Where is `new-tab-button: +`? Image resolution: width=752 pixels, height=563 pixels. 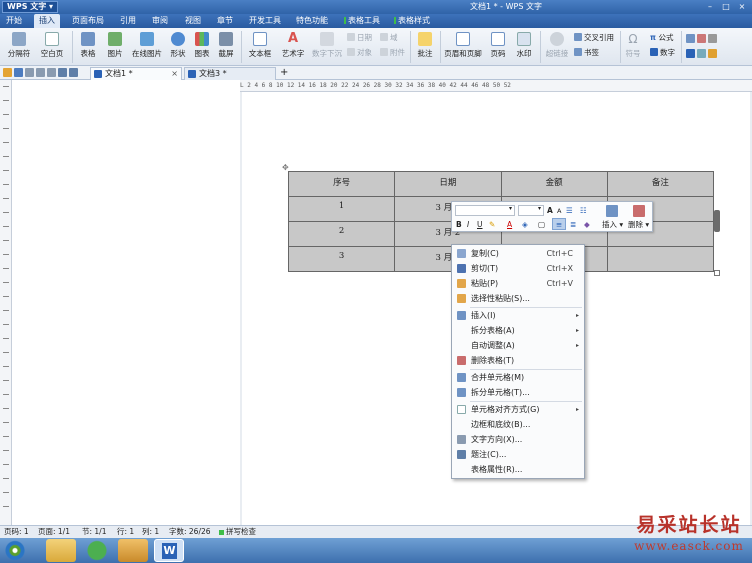
new-tab-button: + is located at coordinates (284, 72).